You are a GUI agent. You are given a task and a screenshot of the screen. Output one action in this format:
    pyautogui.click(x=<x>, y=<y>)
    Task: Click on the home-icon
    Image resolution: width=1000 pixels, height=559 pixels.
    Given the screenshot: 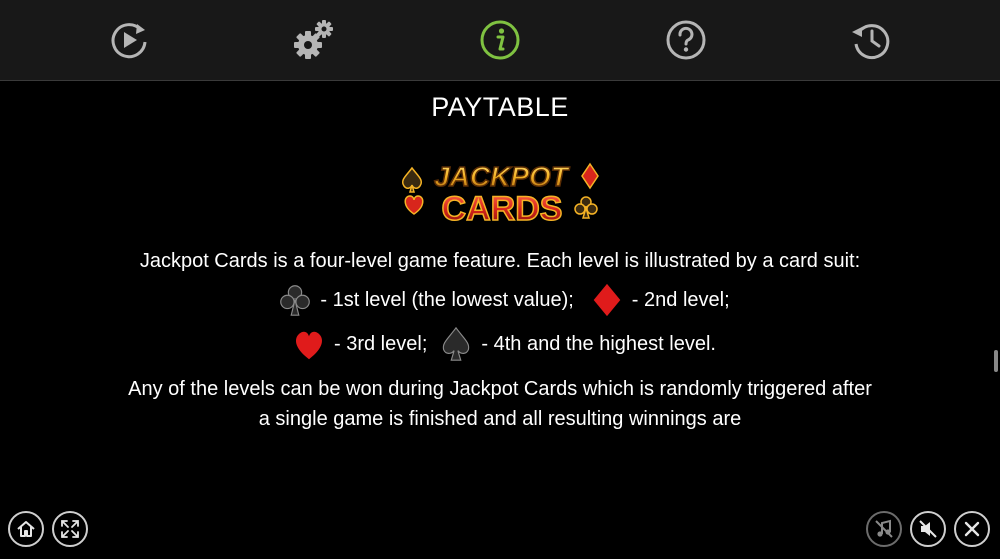 What is the action you would take?
    pyautogui.click(x=26, y=529)
    